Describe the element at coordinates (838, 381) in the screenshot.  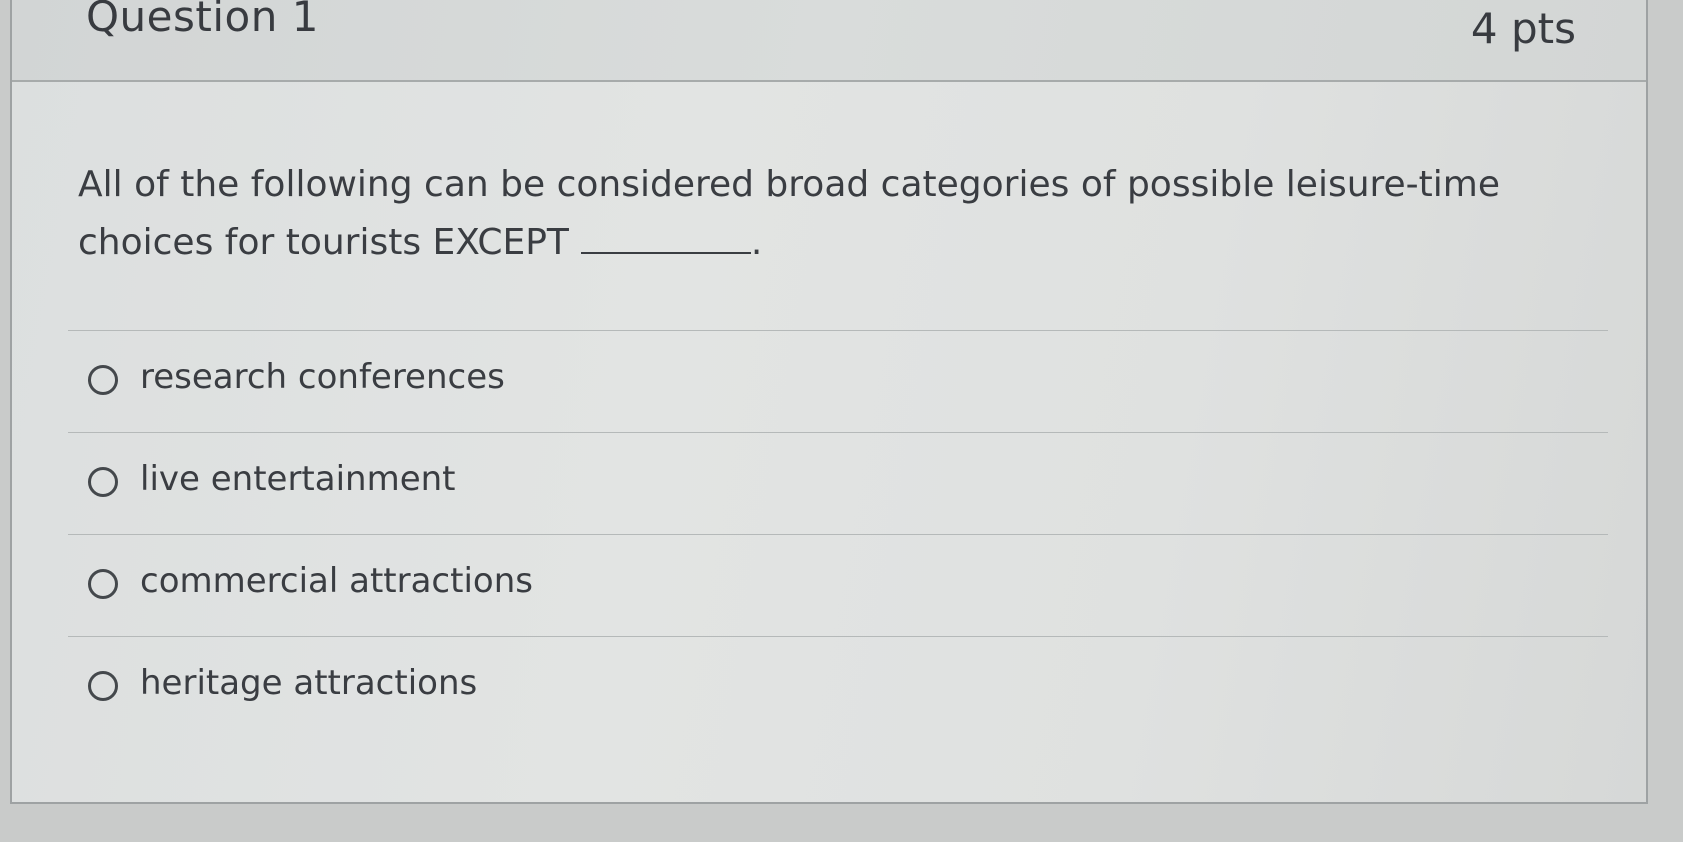
I see `answer-option: research conferences` at that location.